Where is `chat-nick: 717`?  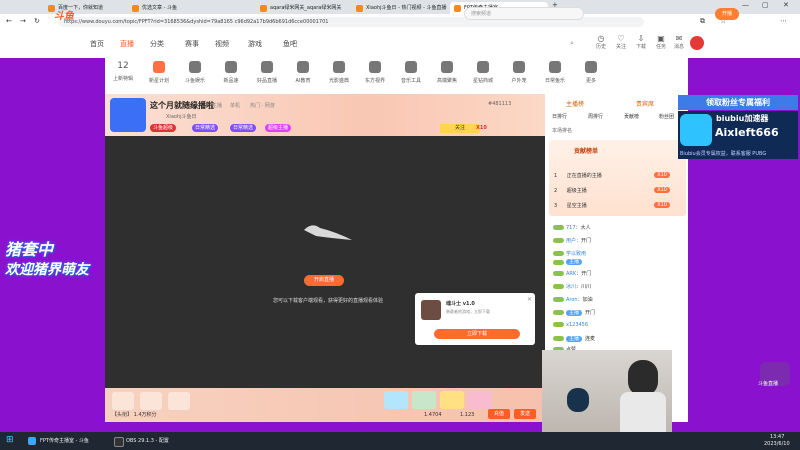 chat-nick: 717 is located at coordinates (571, 228).